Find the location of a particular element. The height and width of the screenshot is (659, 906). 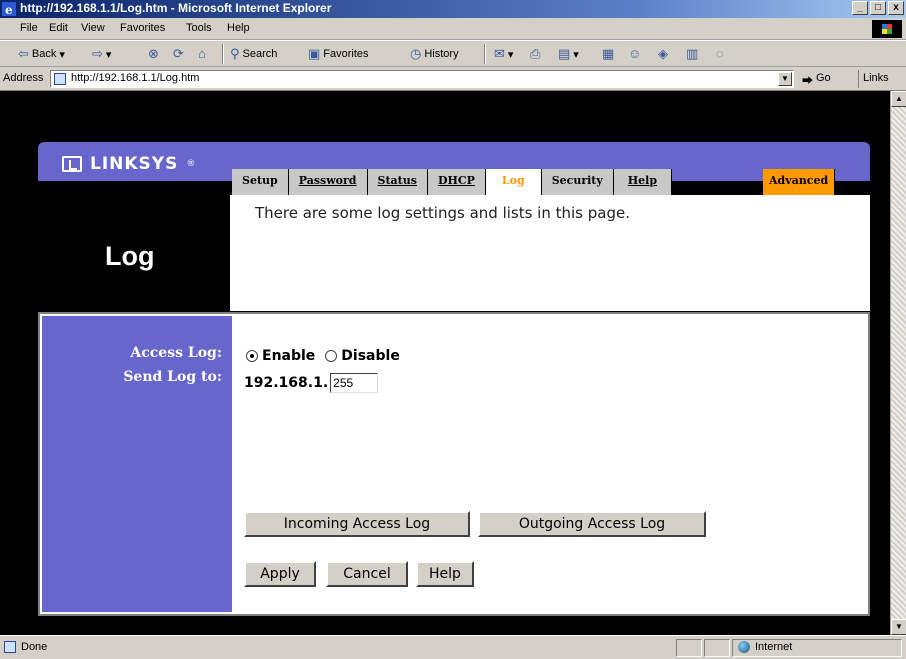

edit-icon: ▤ is located at coordinates (564, 53).